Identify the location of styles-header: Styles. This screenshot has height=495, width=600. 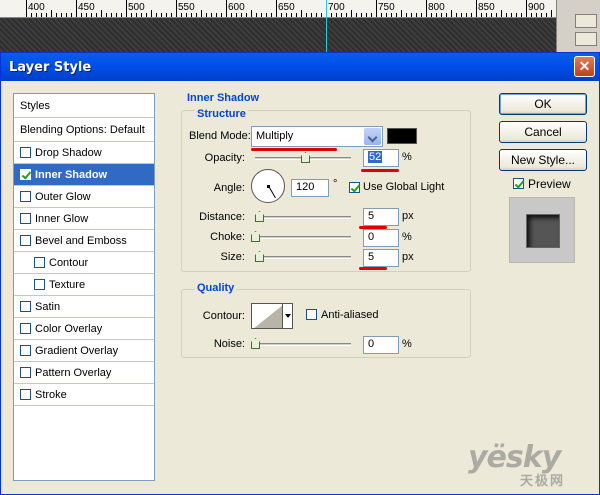
(84, 106).